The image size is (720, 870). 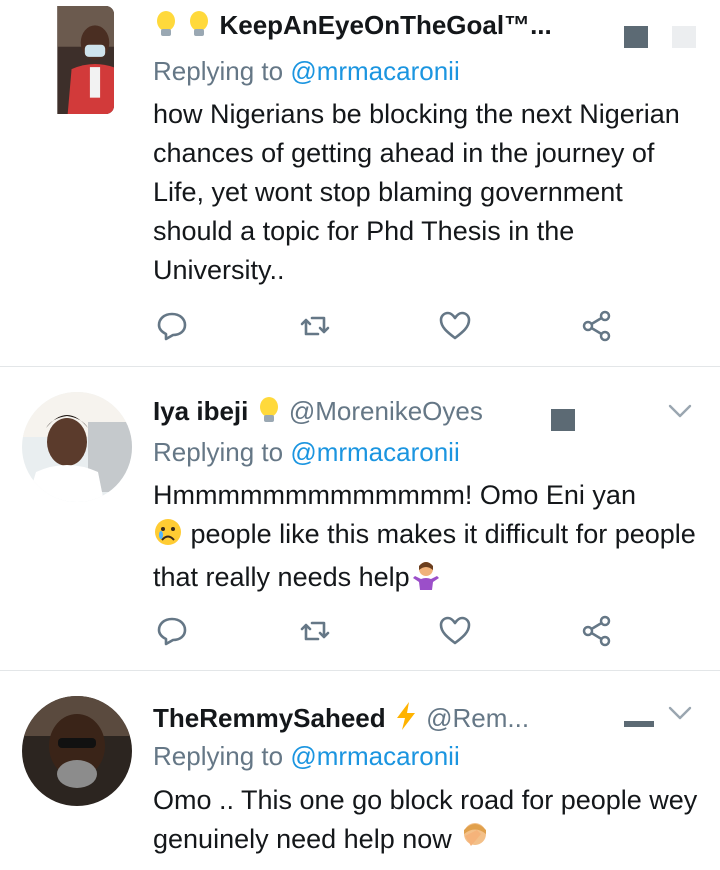 What do you see at coordinates (426, 579) in the screenshot?
I see `person-shrugging-icon` at bounding box center [426, 579].